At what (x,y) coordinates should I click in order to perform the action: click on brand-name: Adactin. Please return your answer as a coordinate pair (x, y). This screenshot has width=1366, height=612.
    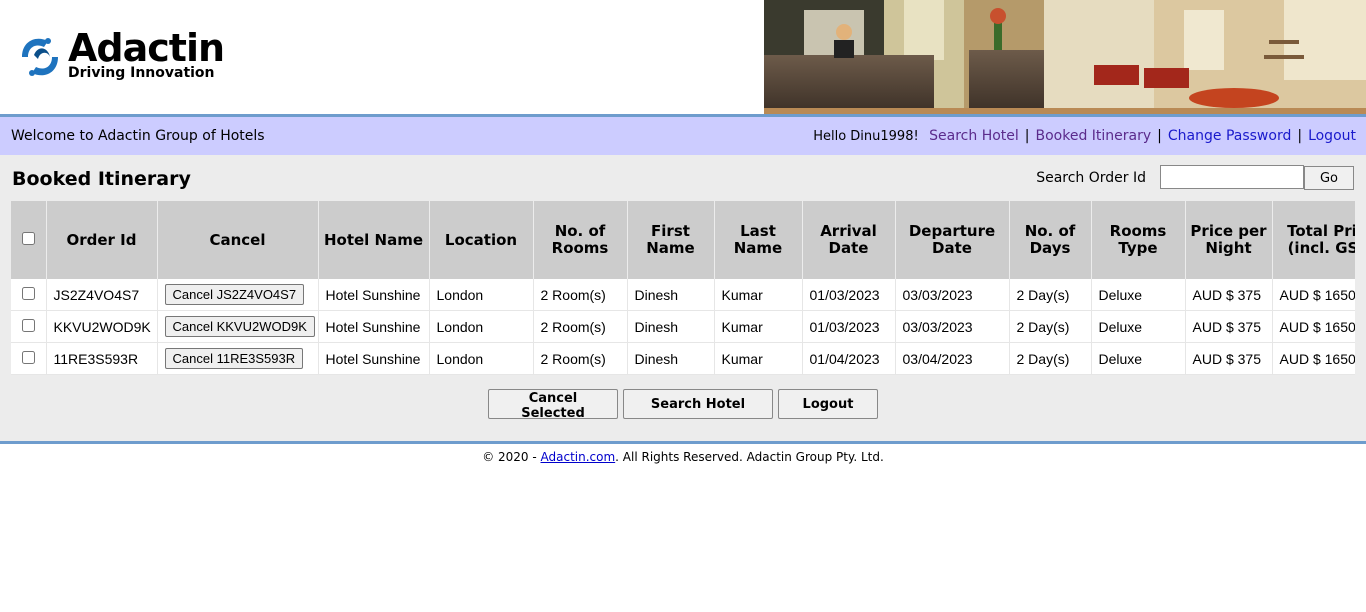
    Looking at the image, I should click on (146, 48).